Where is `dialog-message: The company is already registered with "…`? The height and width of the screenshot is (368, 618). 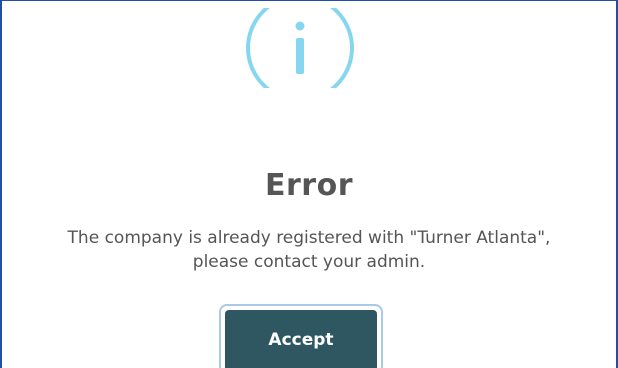 dialog-message: The company is already registered with "… is located at coordinates (309, 250).